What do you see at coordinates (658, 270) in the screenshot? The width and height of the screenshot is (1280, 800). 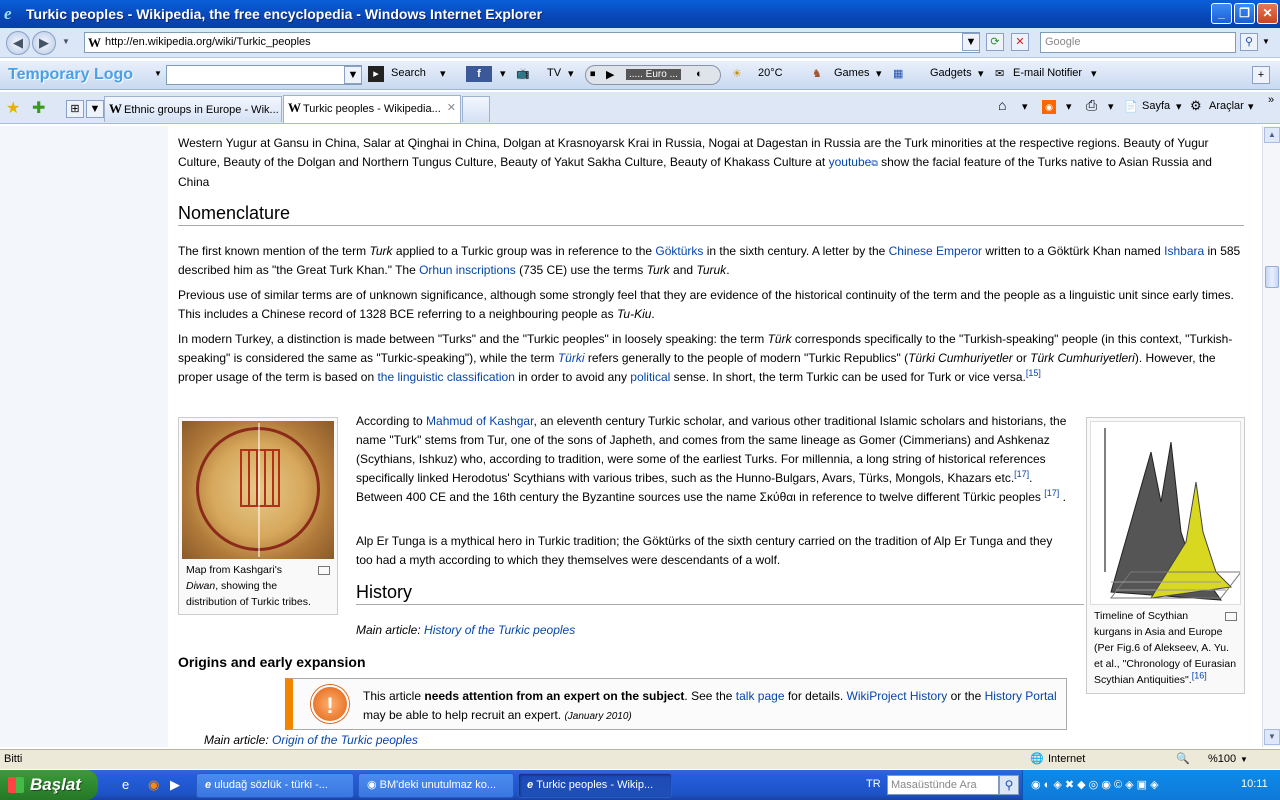 I see `text-italic: Turk` at bounding box center [658, 270].